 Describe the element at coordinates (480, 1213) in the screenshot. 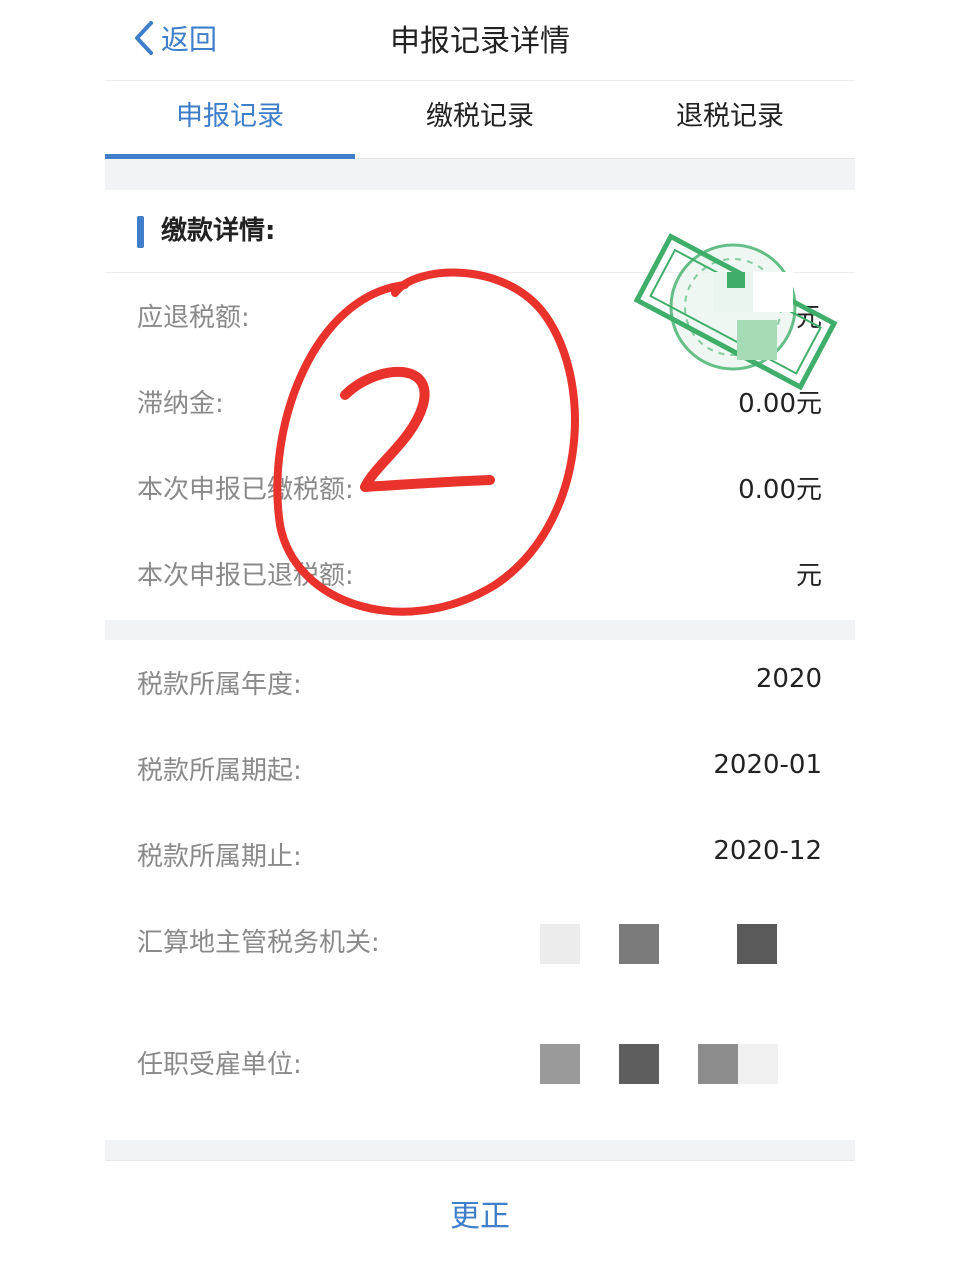

I see `correct-button: 更正` at that location.